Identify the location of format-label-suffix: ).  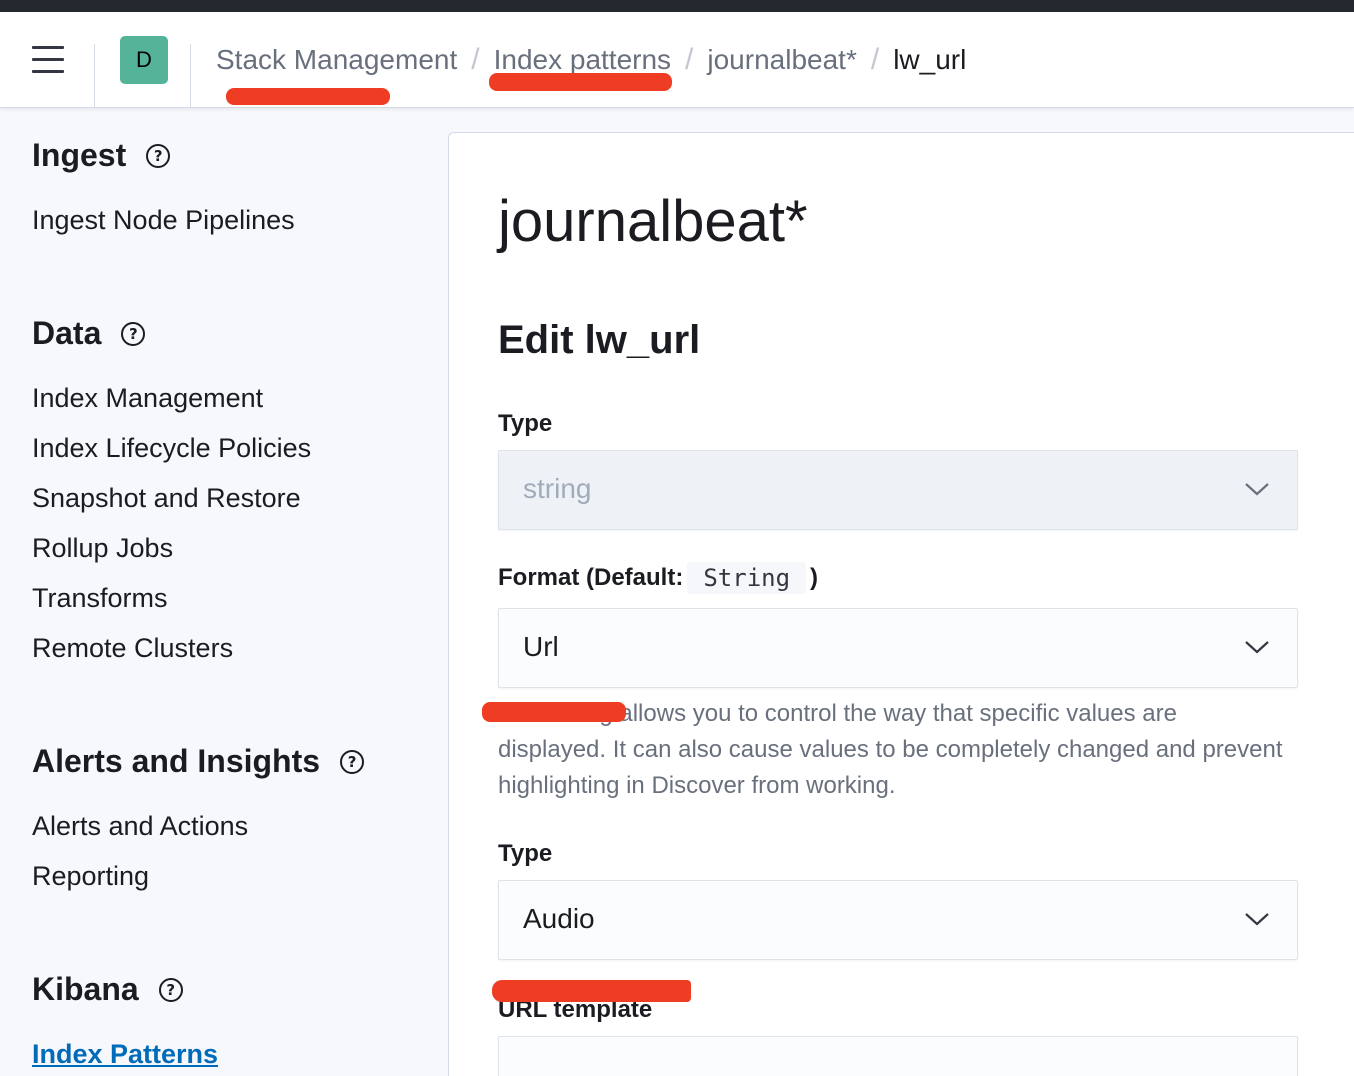
(814, 577).